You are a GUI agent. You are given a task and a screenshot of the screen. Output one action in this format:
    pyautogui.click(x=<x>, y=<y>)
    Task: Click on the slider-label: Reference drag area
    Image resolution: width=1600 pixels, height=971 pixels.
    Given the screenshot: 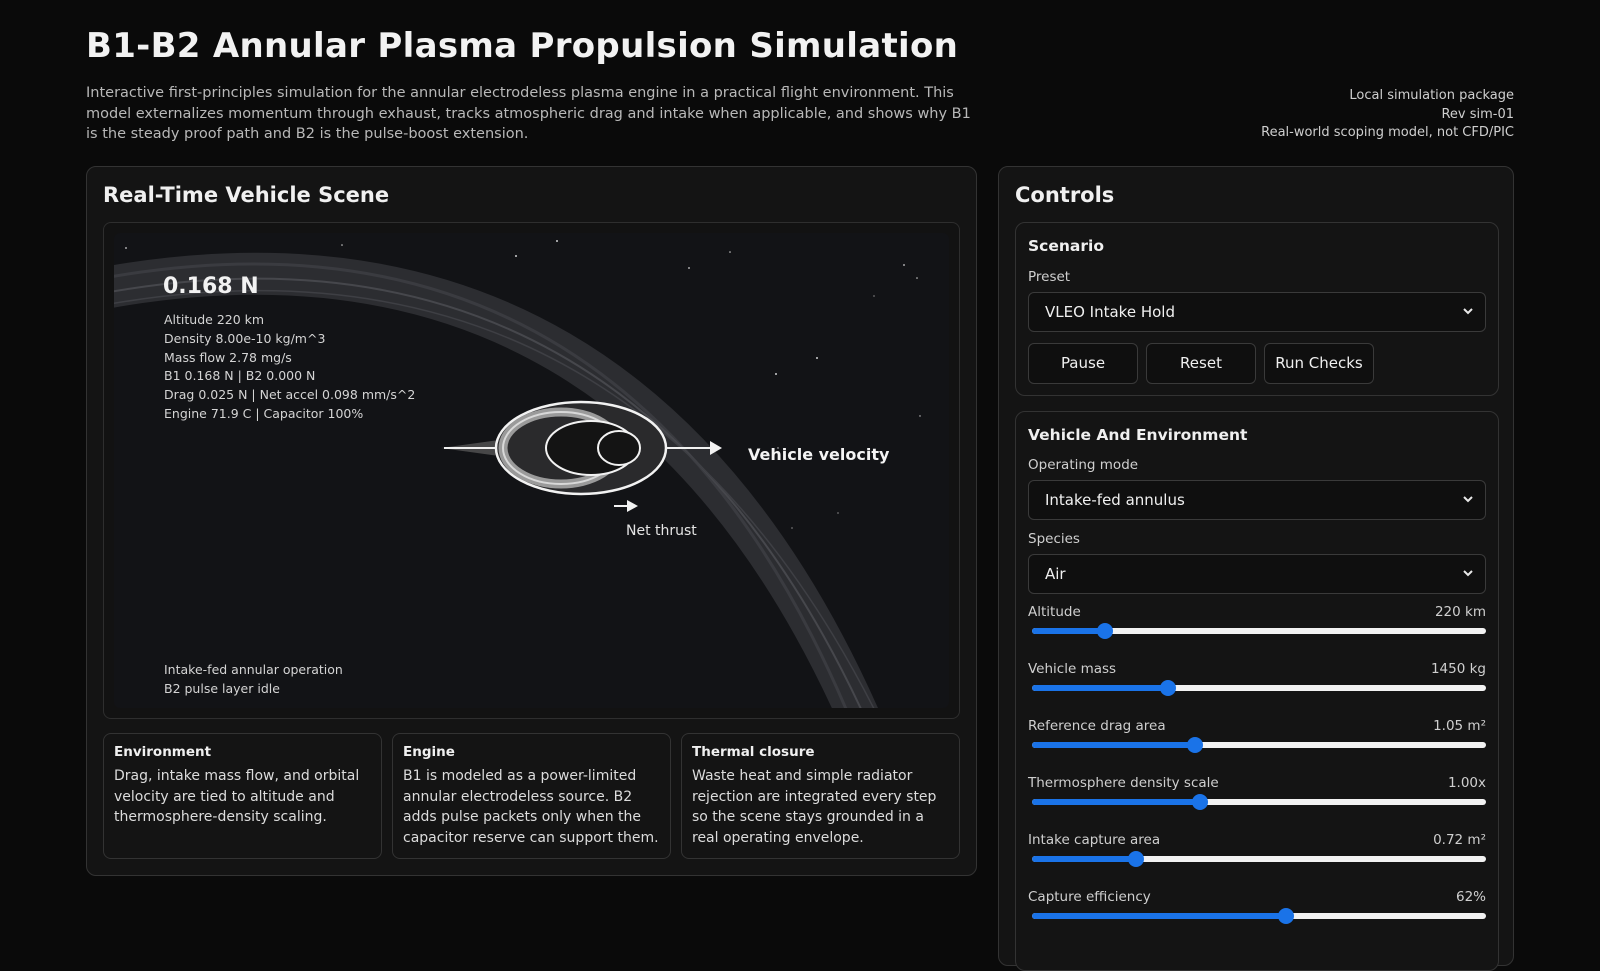 What is the action you would take?
    pyautogui.click(x=1097, y=726)
    